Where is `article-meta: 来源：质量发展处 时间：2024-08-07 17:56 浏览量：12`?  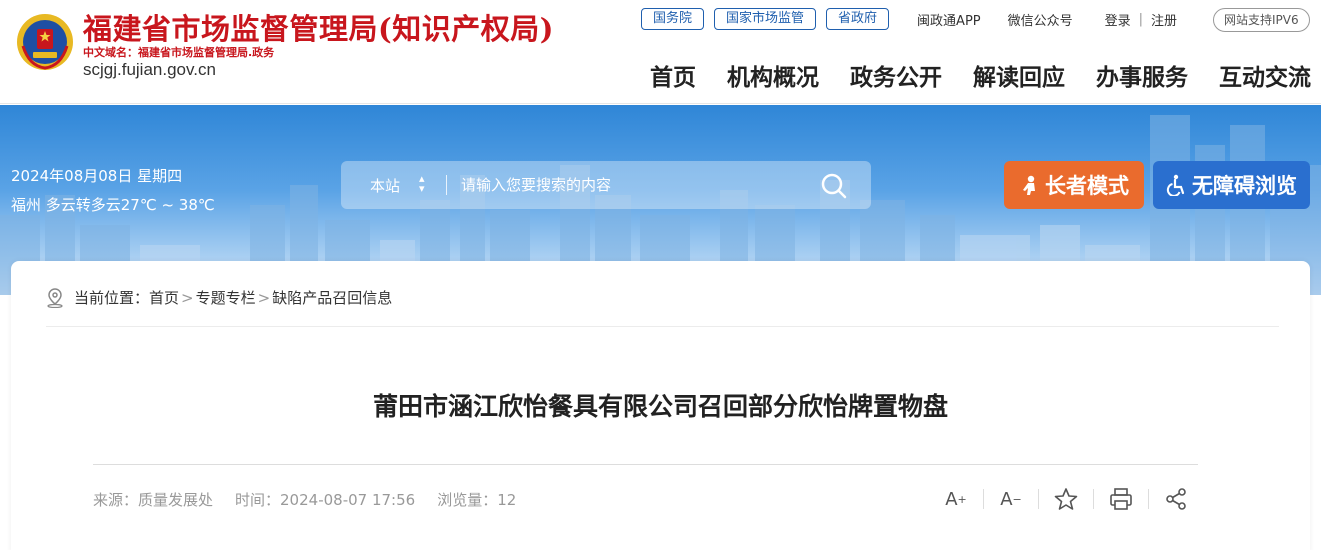
article-meta: 来源：质量发展处 时间：2024-08-07 17:56 浏览量：12 is located at coordinates (315, 499).